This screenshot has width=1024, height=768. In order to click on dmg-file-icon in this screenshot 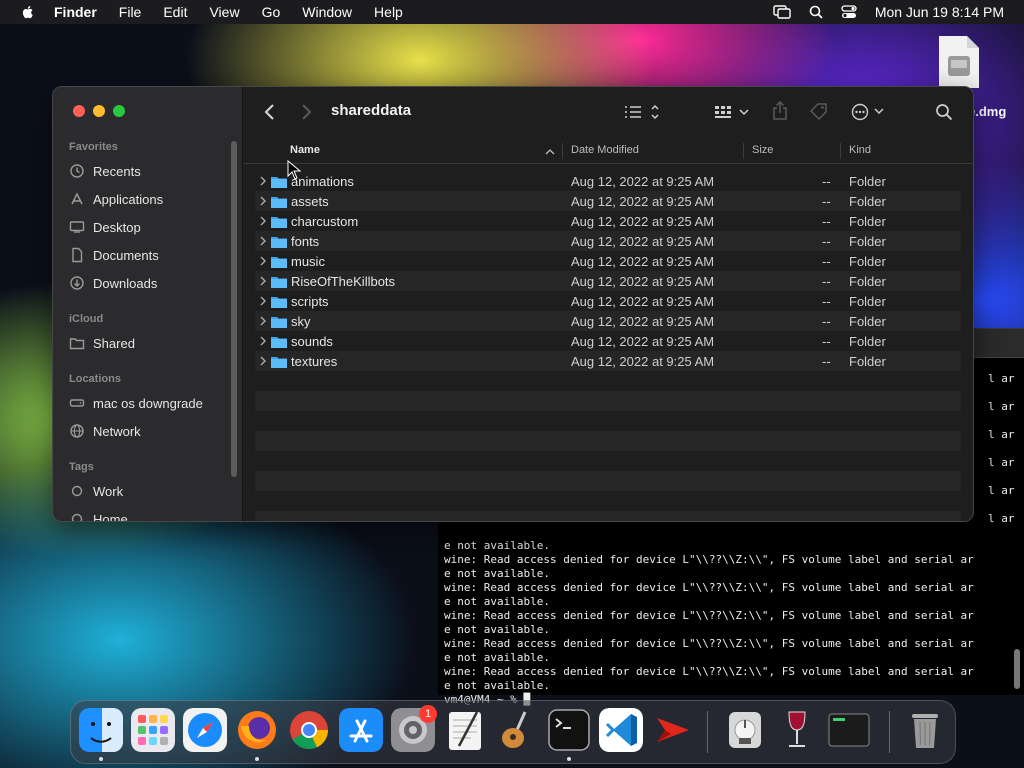, I will do `click(959, 62)`.